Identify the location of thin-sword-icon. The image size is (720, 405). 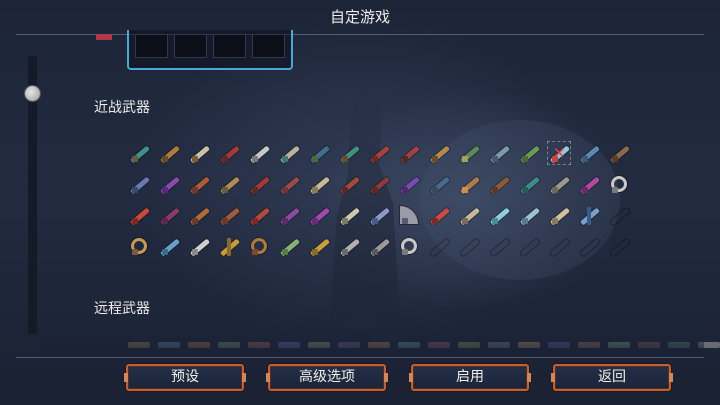
(349, 215).